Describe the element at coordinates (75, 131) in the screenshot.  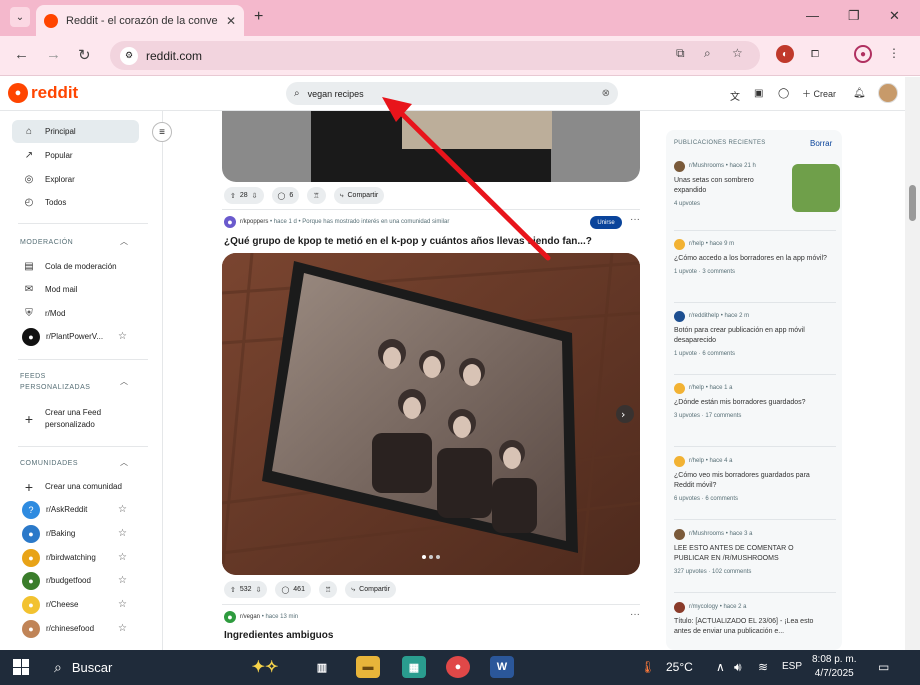
I see `nav-home: ⌂ Principal` at that location.